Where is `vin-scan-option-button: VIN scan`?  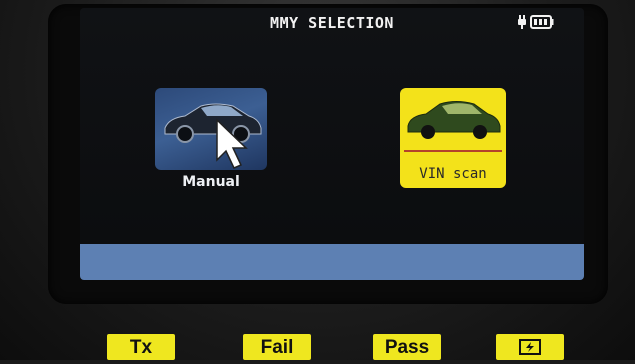
vin-scan-option-button: VIN scan is located at coordinates (453, 138).